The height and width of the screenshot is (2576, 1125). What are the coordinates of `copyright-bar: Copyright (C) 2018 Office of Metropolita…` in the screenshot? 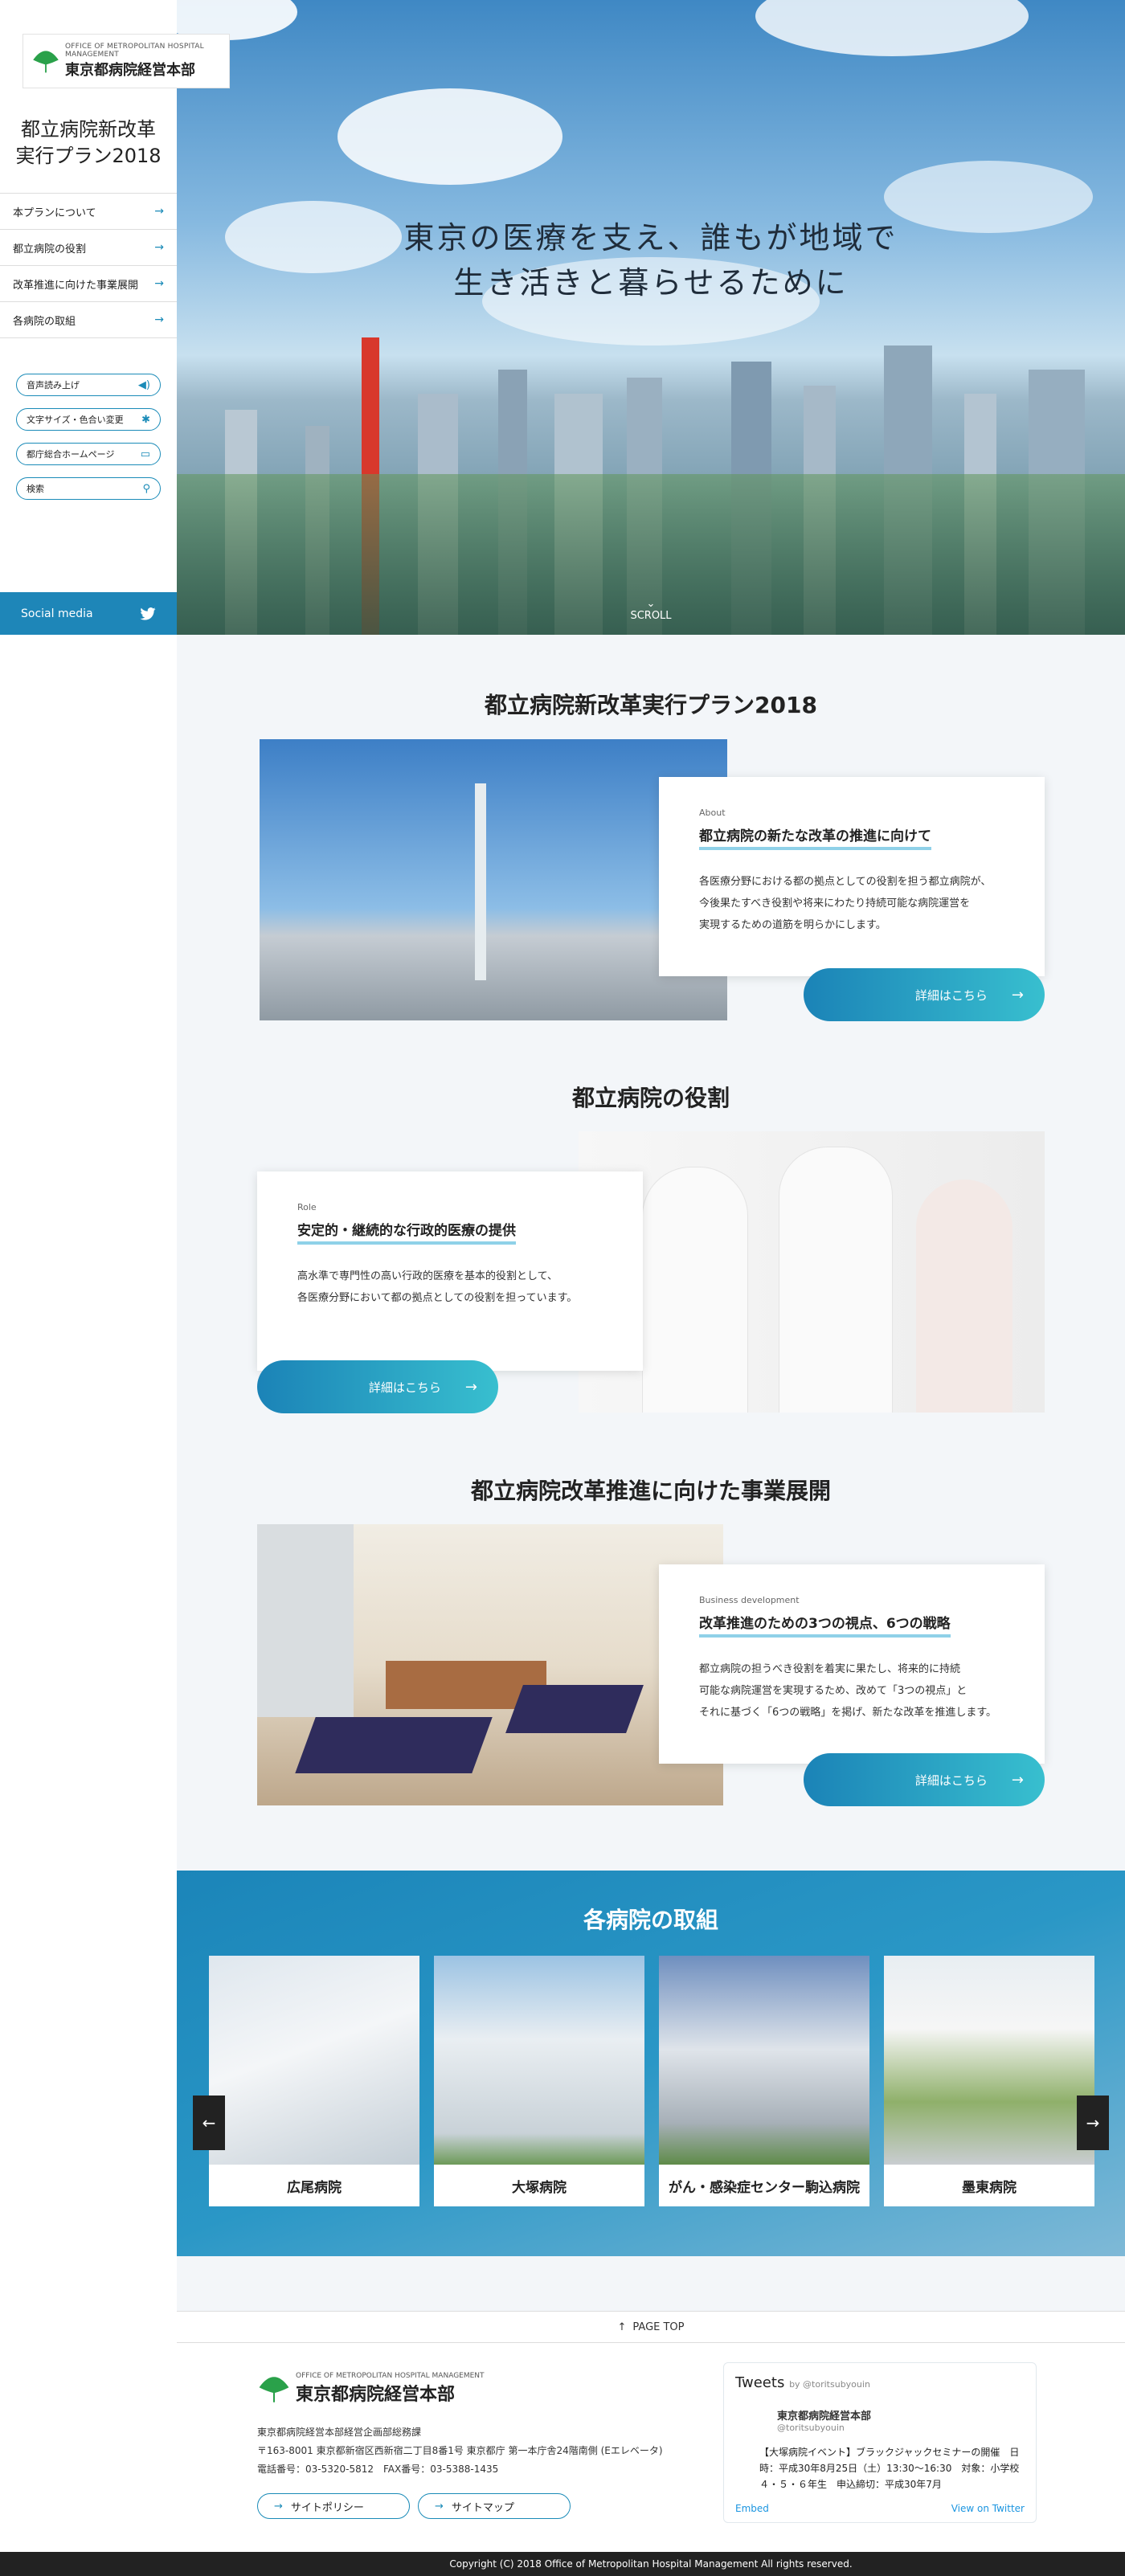 It's located at (562, 2564).